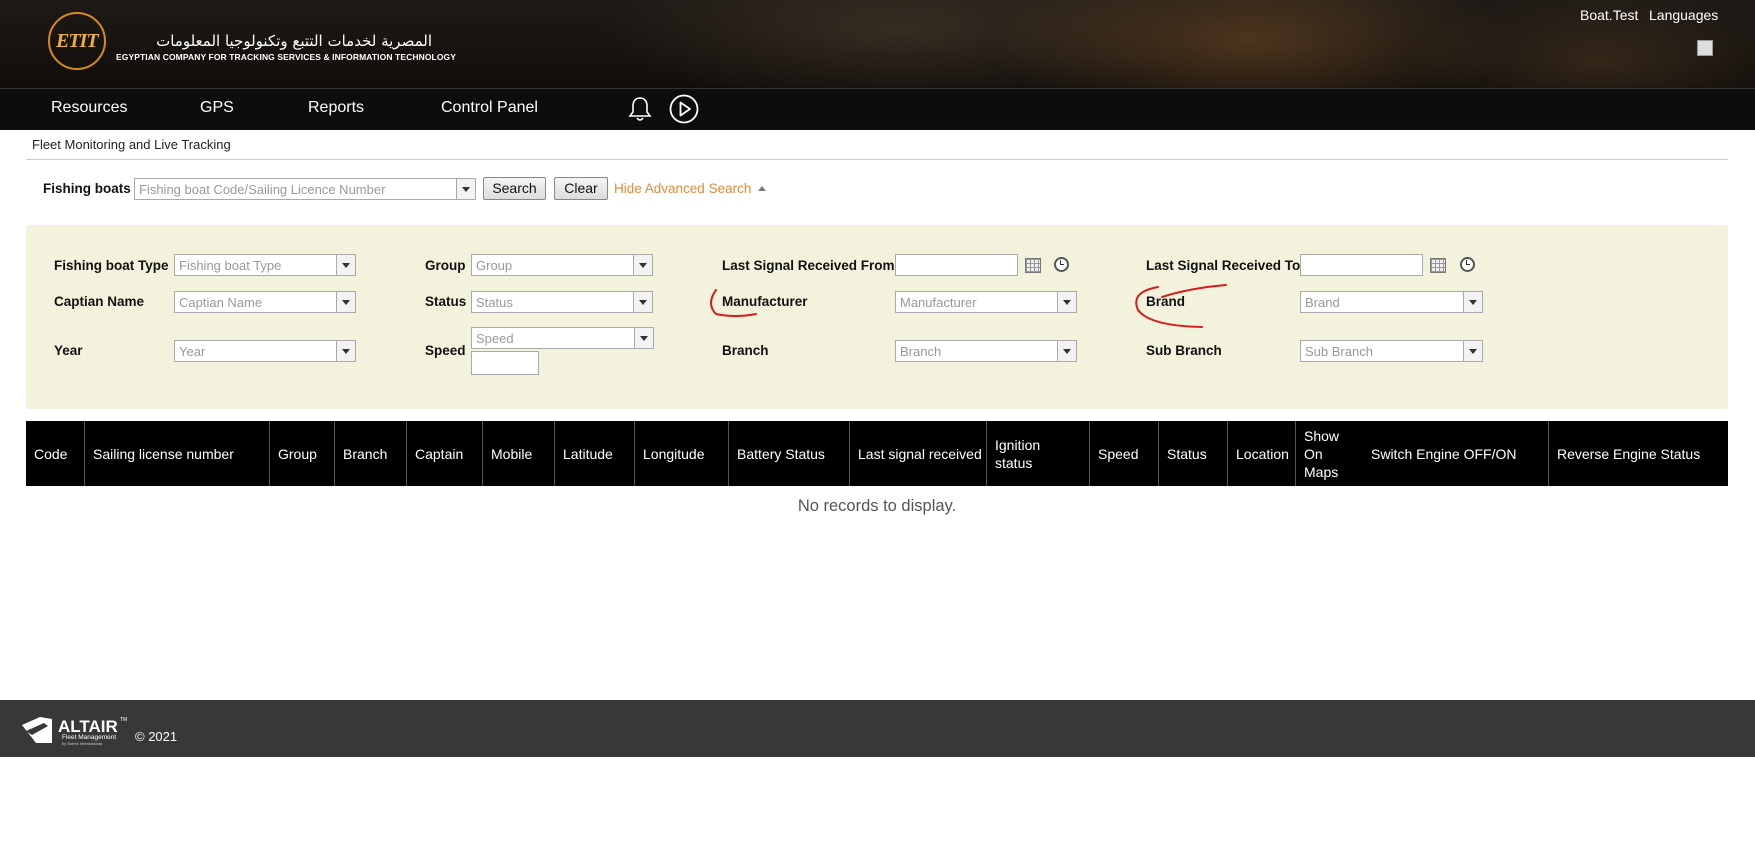 Image resolution: width=1755 pixels, height=861 pixels. Describe the element at coordinates (562, 302) in the screenshot. I see `status-select: Status` at that location.